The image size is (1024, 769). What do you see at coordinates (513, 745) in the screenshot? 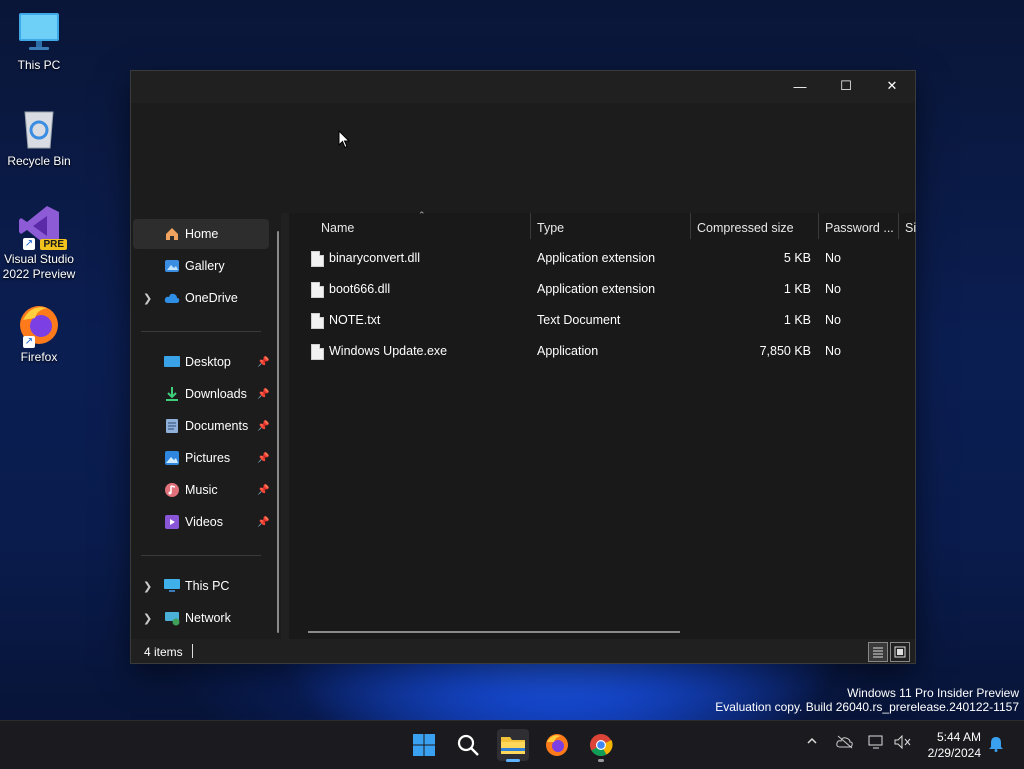
I see `taskbar-file-explorer` at bounding box center [513, 745].